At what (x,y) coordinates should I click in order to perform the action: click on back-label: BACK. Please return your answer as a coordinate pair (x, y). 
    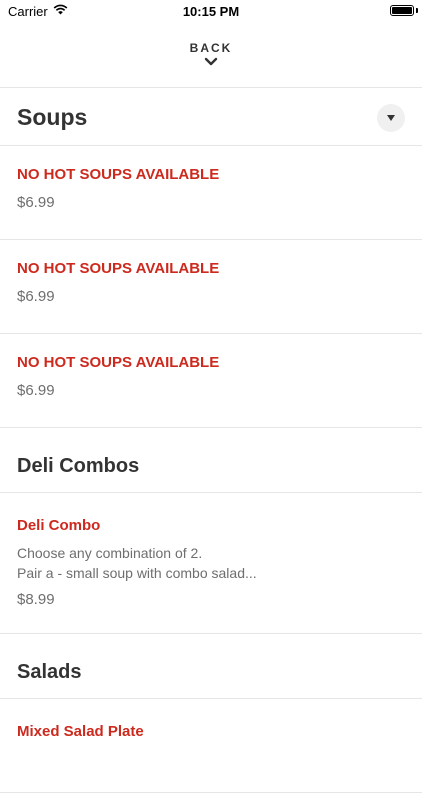
    Looking at the image, I should click on (211, 48).